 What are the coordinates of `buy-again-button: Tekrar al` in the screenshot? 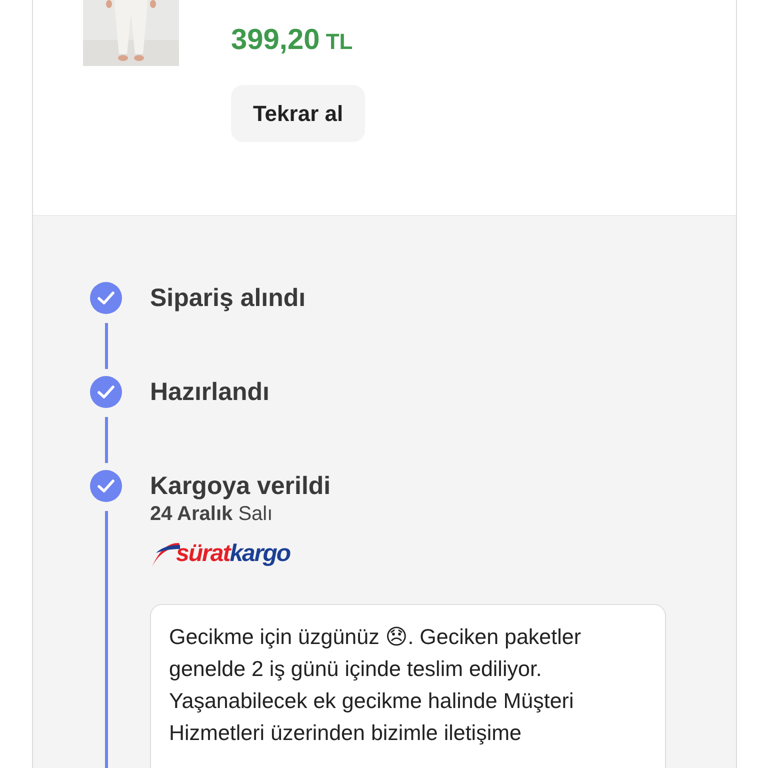 It's located at (298, 113).